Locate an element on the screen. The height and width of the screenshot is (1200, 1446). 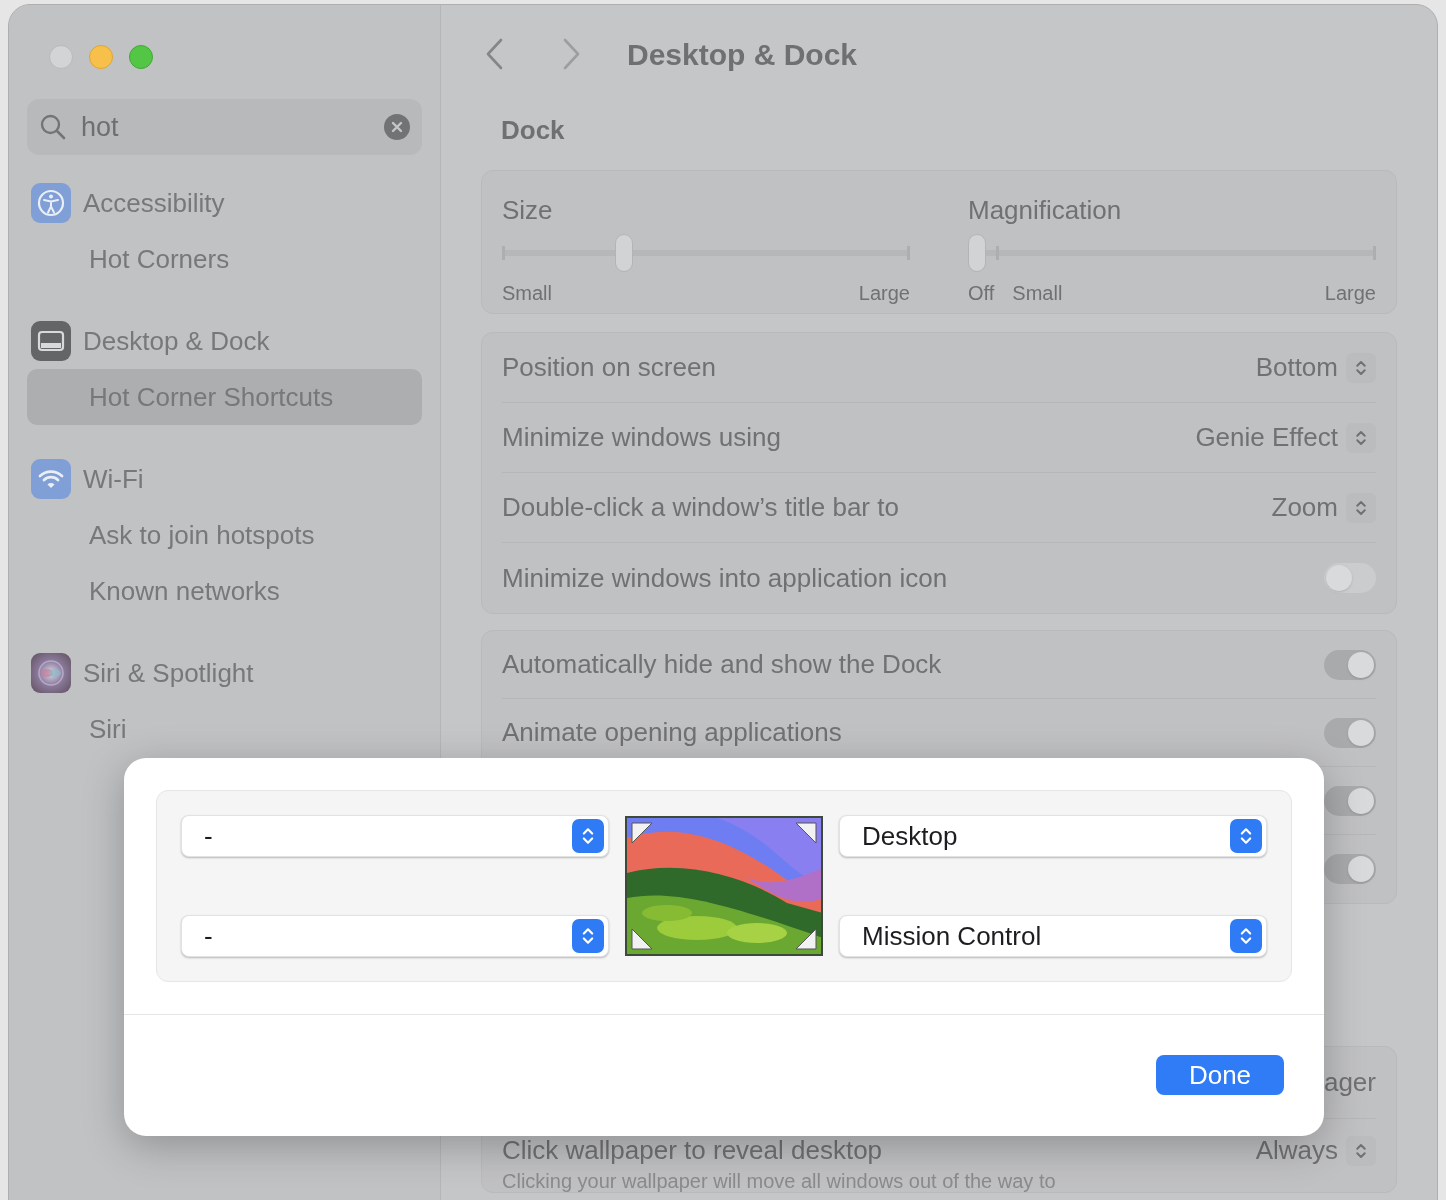
section-title: Dock is located at coordinates (533, 130).